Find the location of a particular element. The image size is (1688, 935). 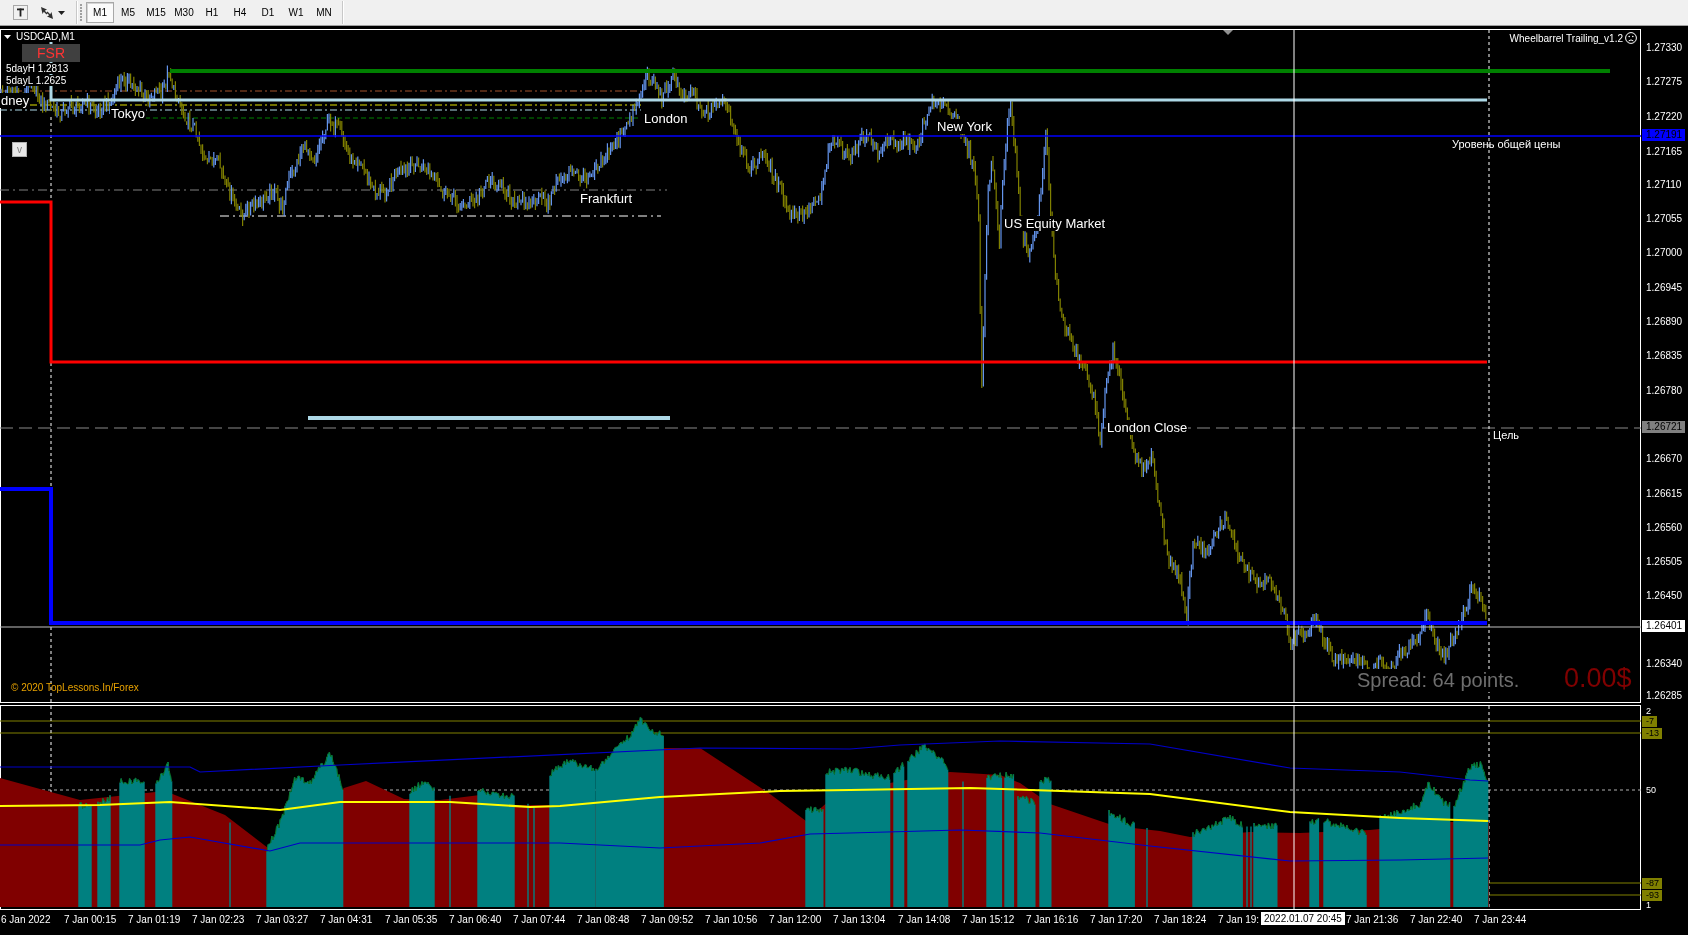

time-axis-label: 7 Jan 07:44 is located at coordinates (539, 919).